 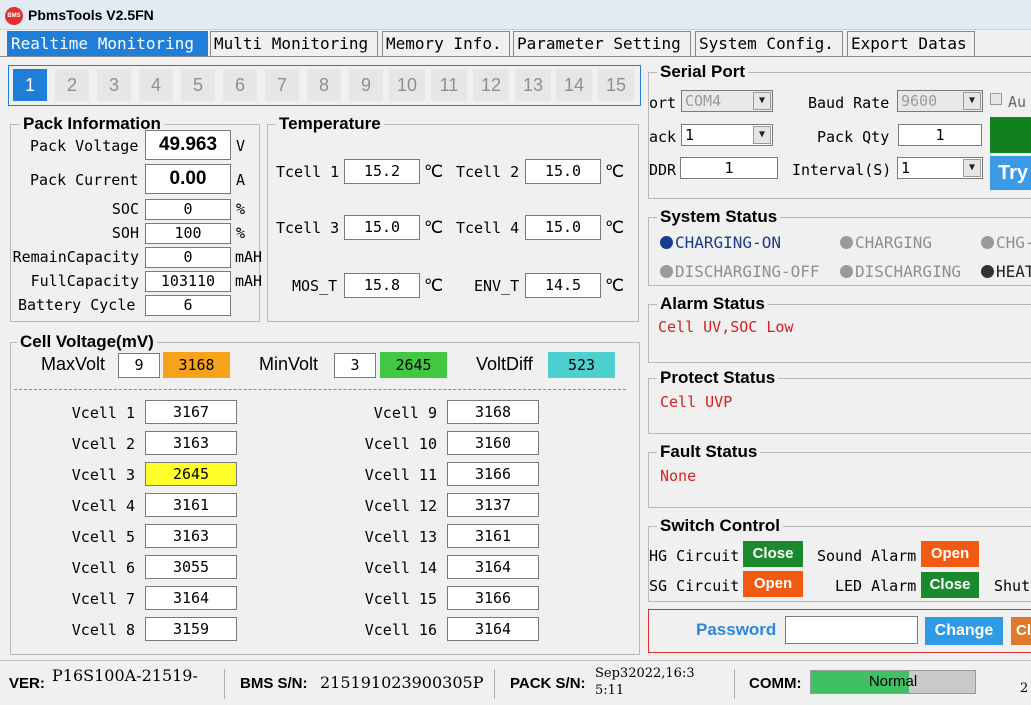 What do you see at coordinates (493, 567) in the screenshot?
I see `vcell14-value: 3164` at bounding box center [493, 567].